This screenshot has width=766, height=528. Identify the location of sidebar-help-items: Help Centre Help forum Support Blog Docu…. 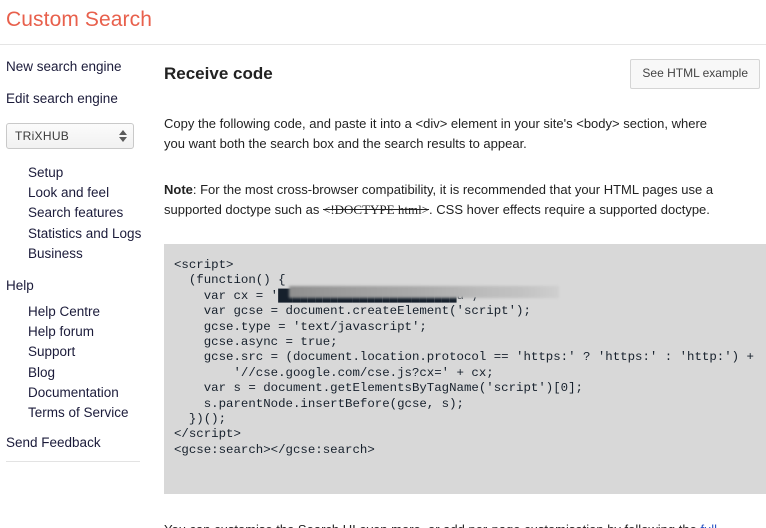
(83, 362).